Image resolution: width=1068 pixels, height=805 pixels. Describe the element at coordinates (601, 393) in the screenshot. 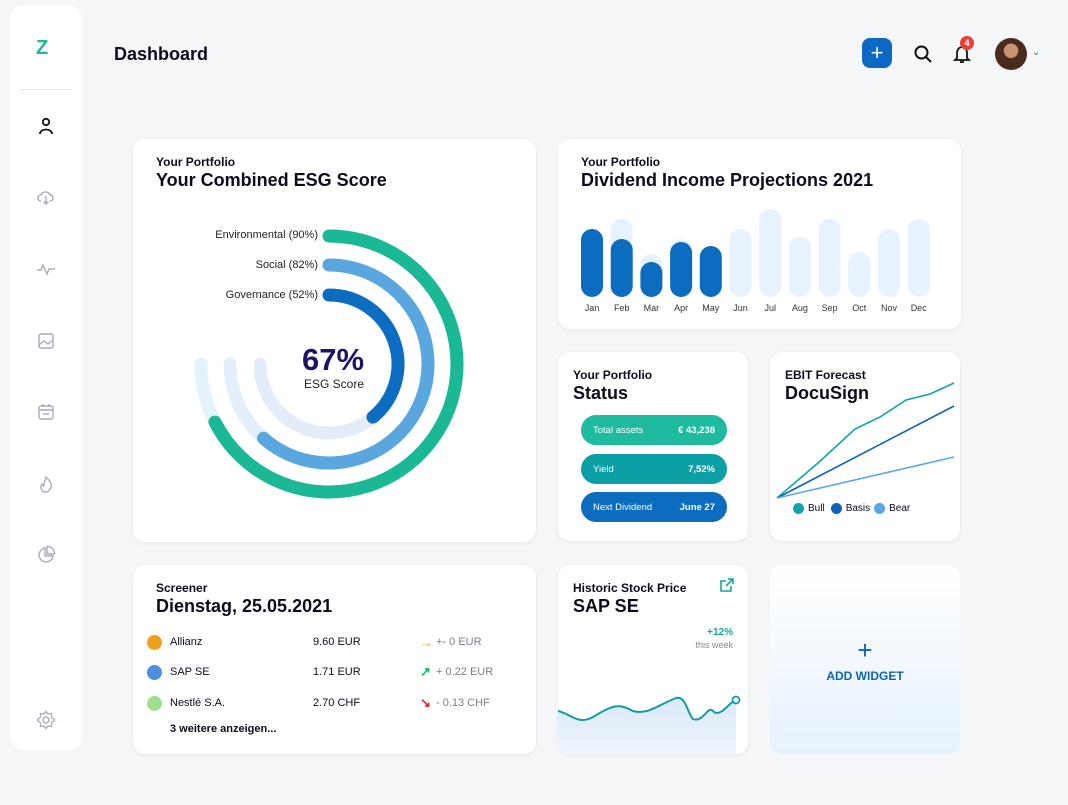

I see `status-title: Status` at that location.